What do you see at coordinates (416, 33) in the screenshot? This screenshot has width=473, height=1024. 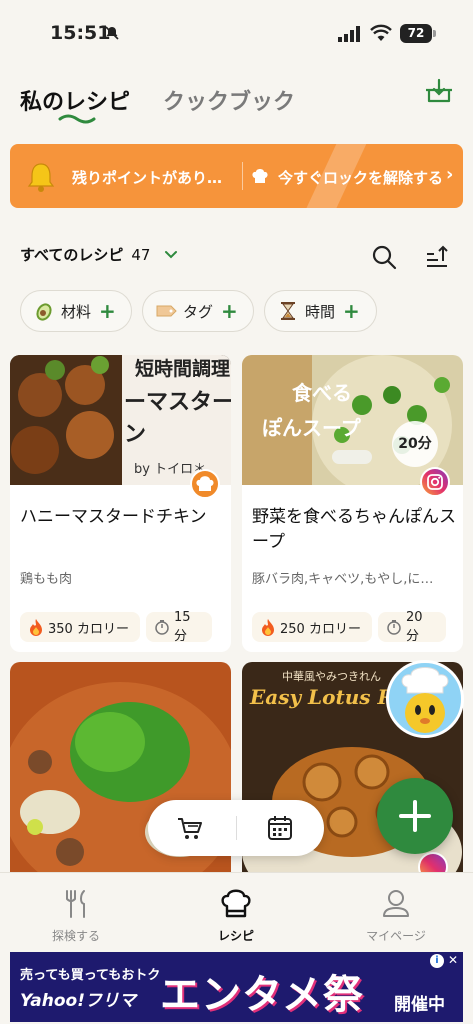 I see `battery-icon: 72` at bounding box center [416, 33].